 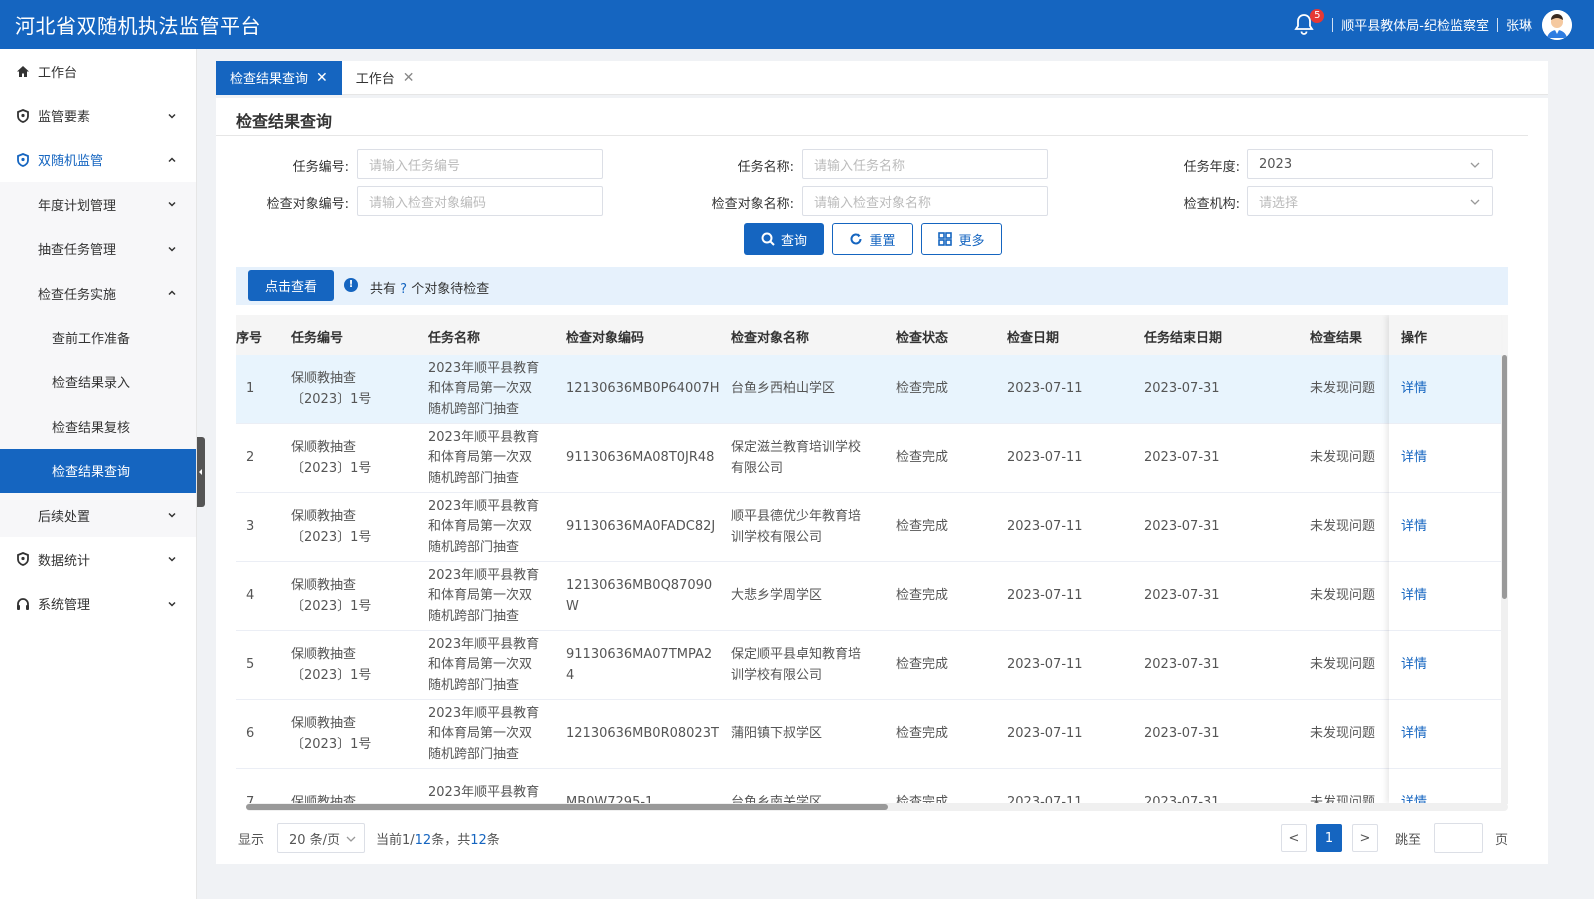 What do you see at coordinates (922, 596) in the screenshot?
I see `cell-status: 检查完成` at bounding box center [922, 596].